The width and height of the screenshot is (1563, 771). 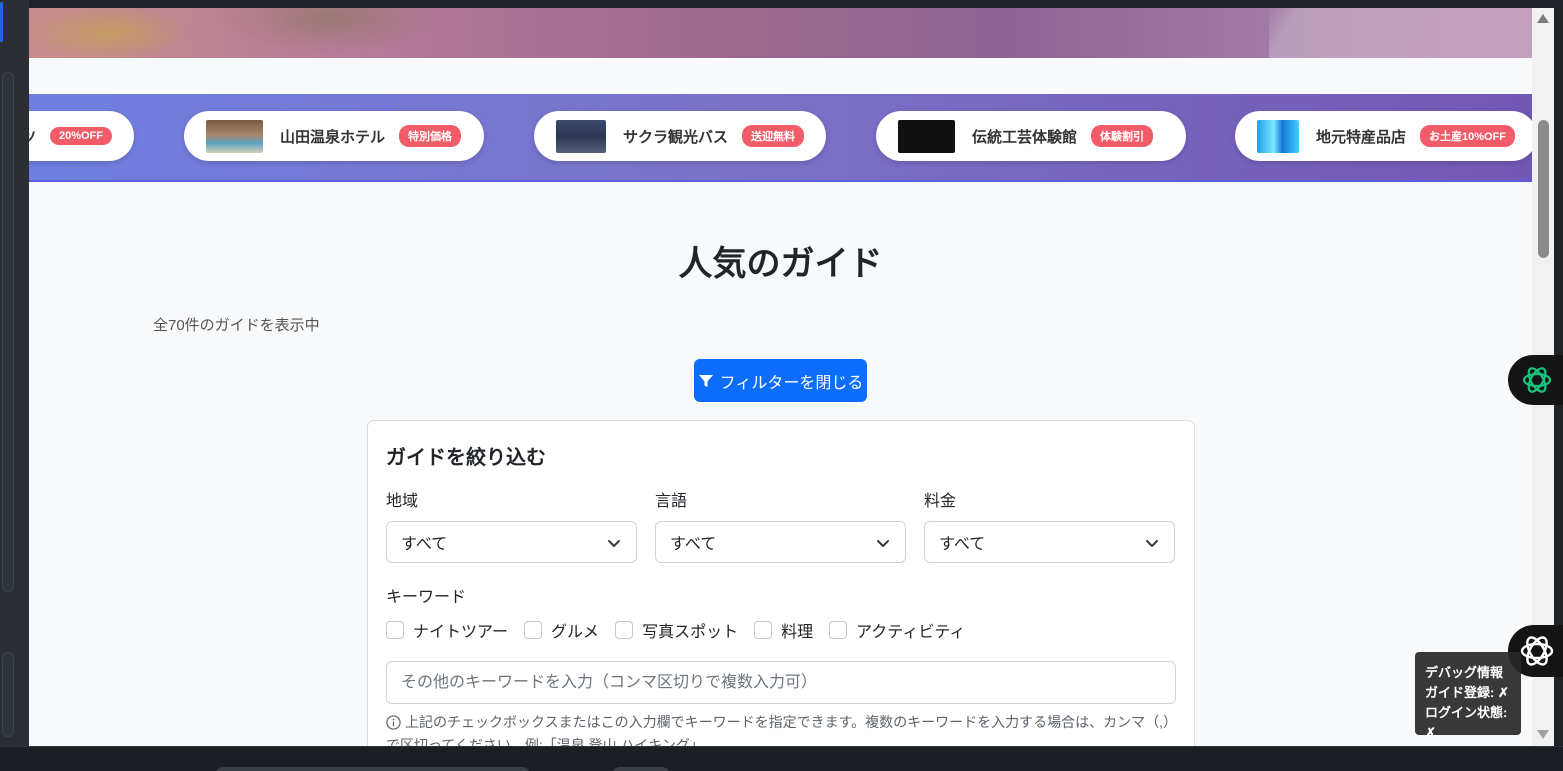 What do you see at coordinates (693, 544) in the screenshot?
I see `language-select-value: すべて` at bounding box center [693, 544].